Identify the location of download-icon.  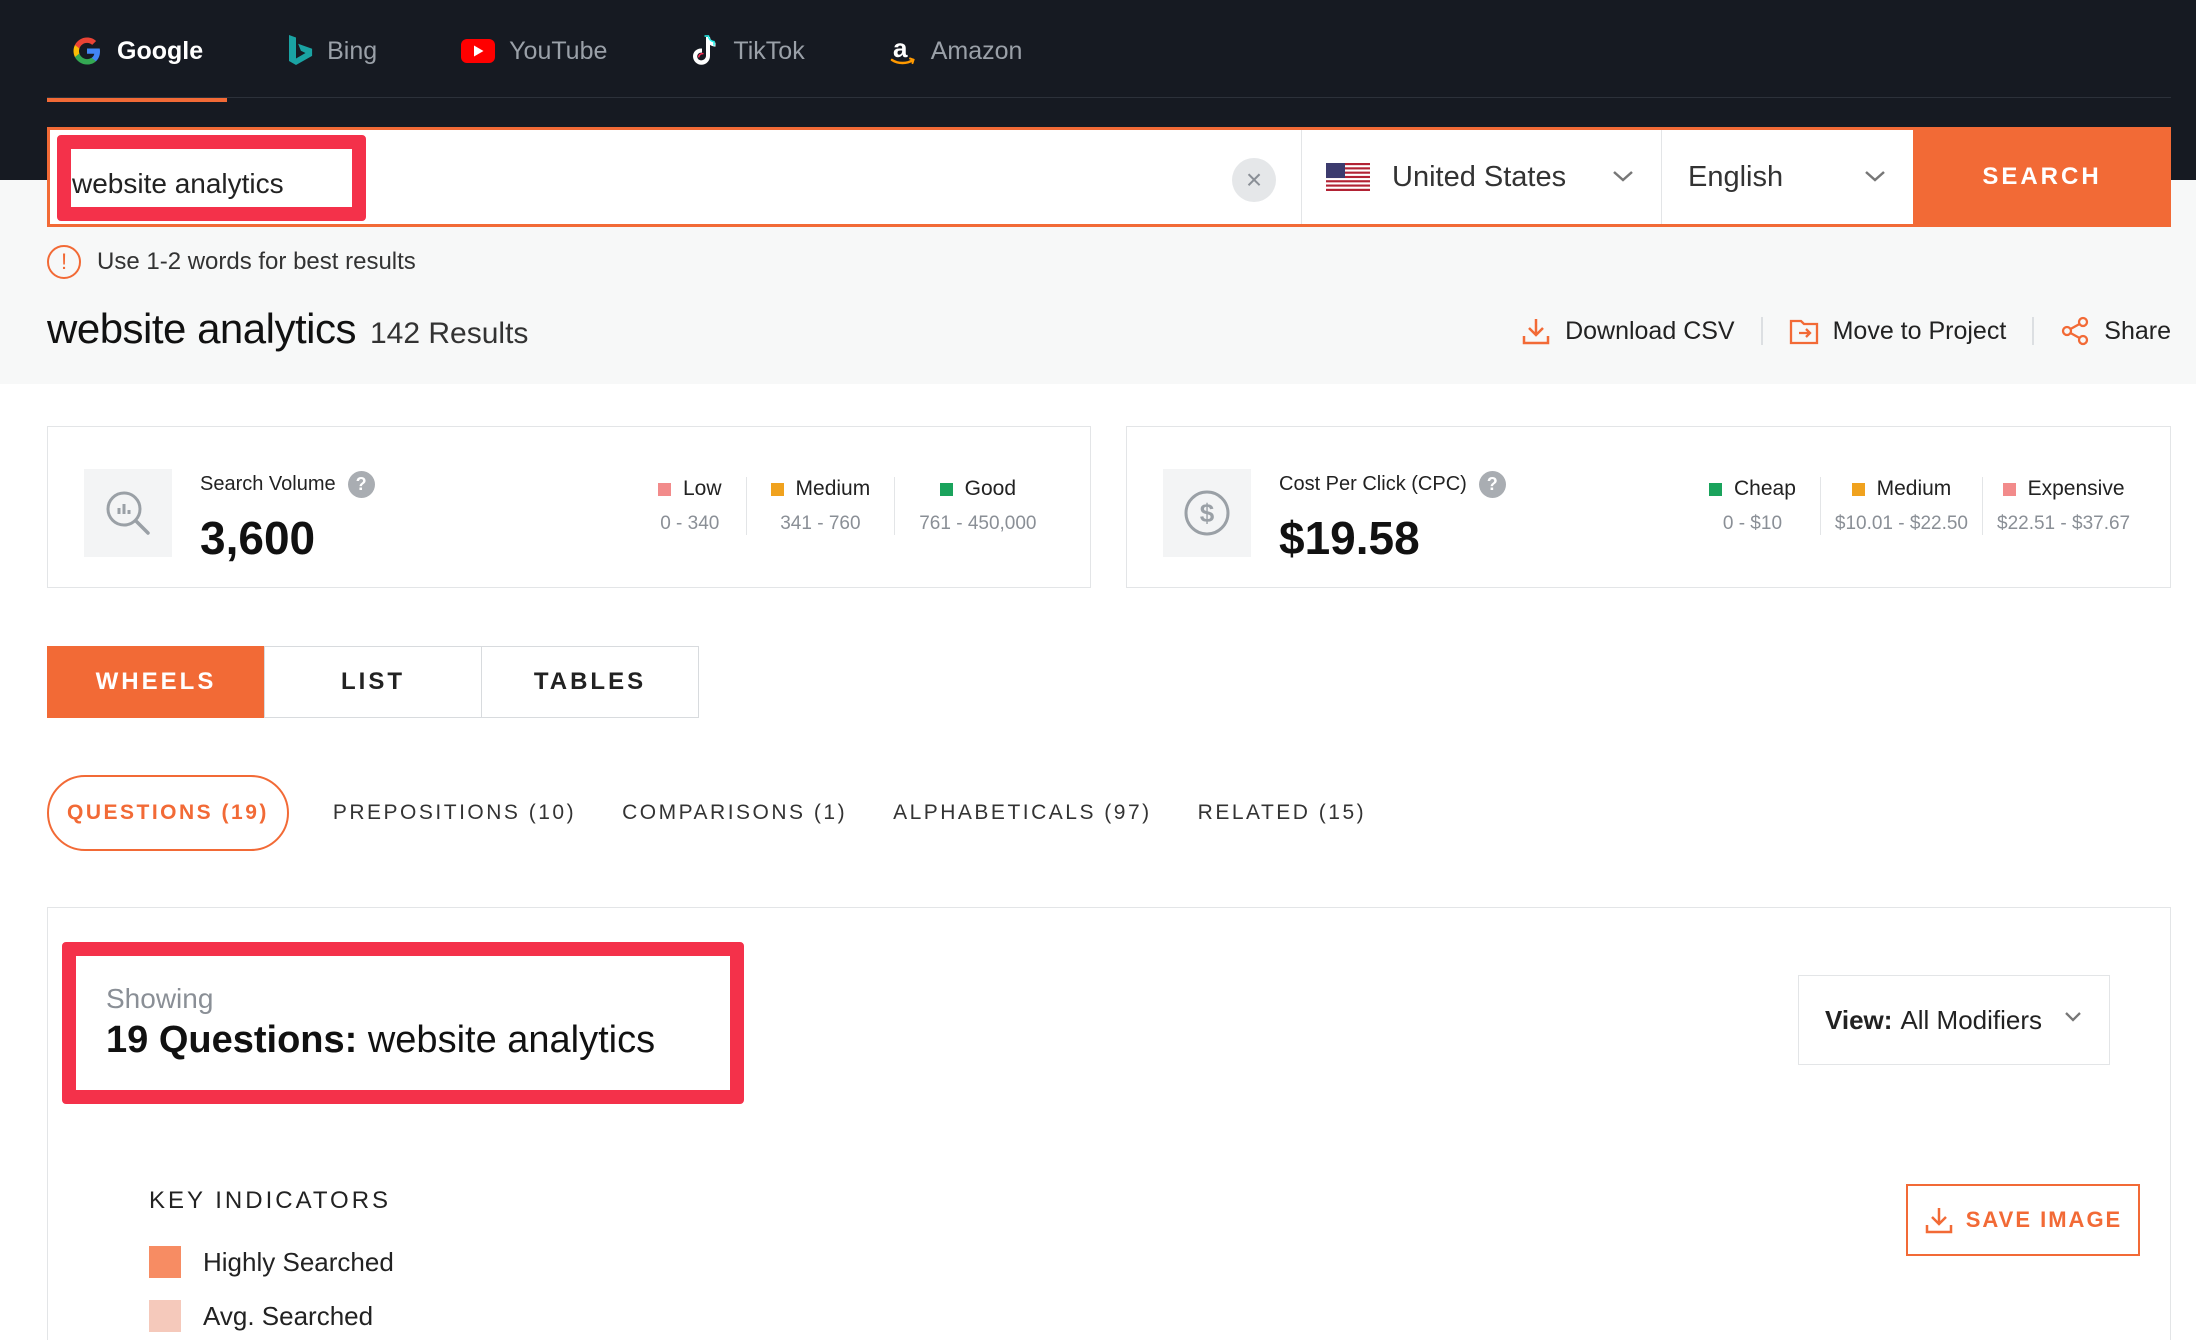
(1938, 1221).